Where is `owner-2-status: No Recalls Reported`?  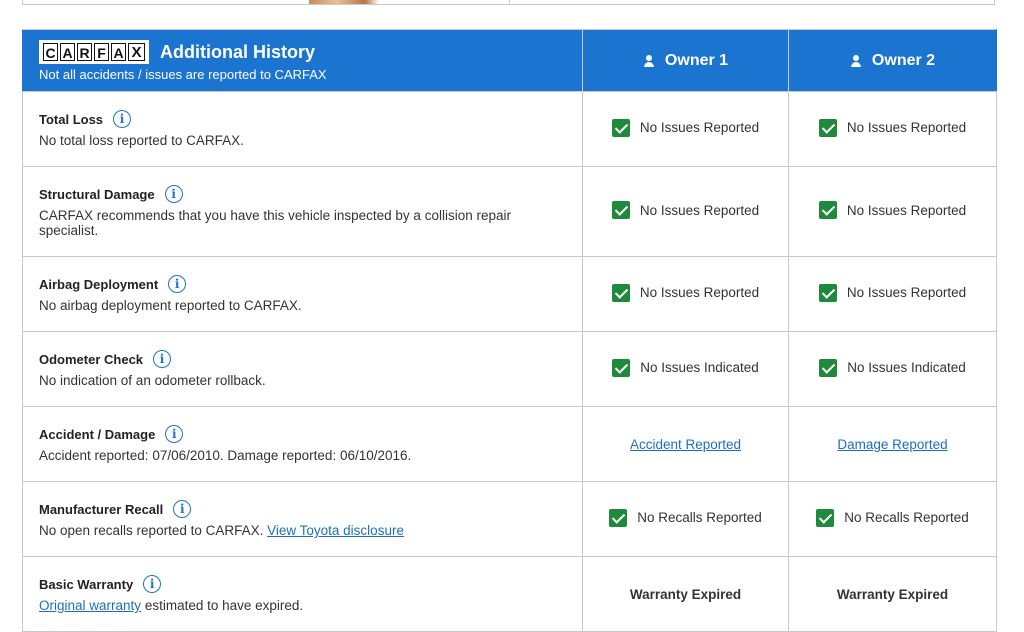 owner-2-status: No Recalls Reported is located at coordinates (906, 517).